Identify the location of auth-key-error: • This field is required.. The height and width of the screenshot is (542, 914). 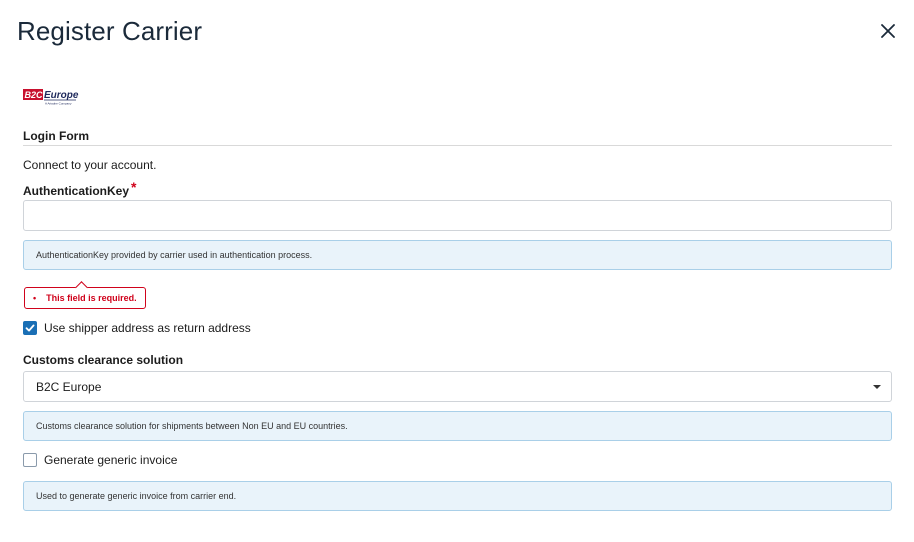
(85, 298).